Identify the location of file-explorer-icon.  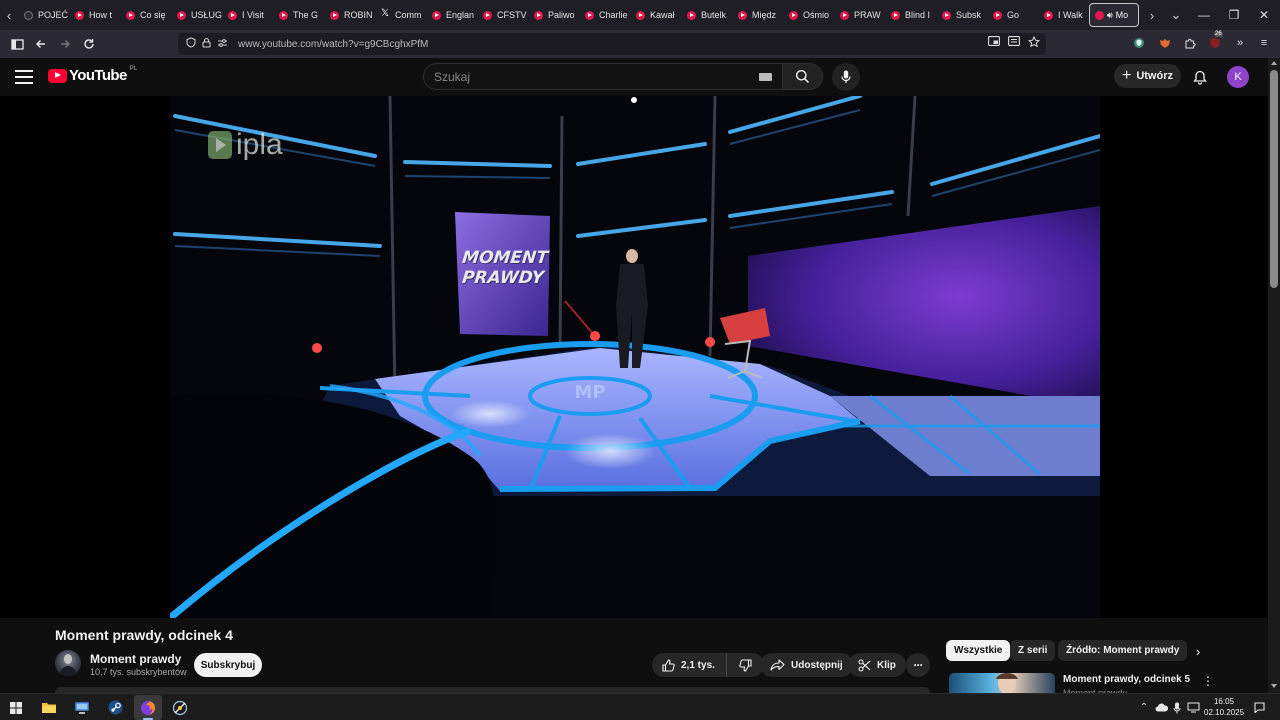
(49, 707).